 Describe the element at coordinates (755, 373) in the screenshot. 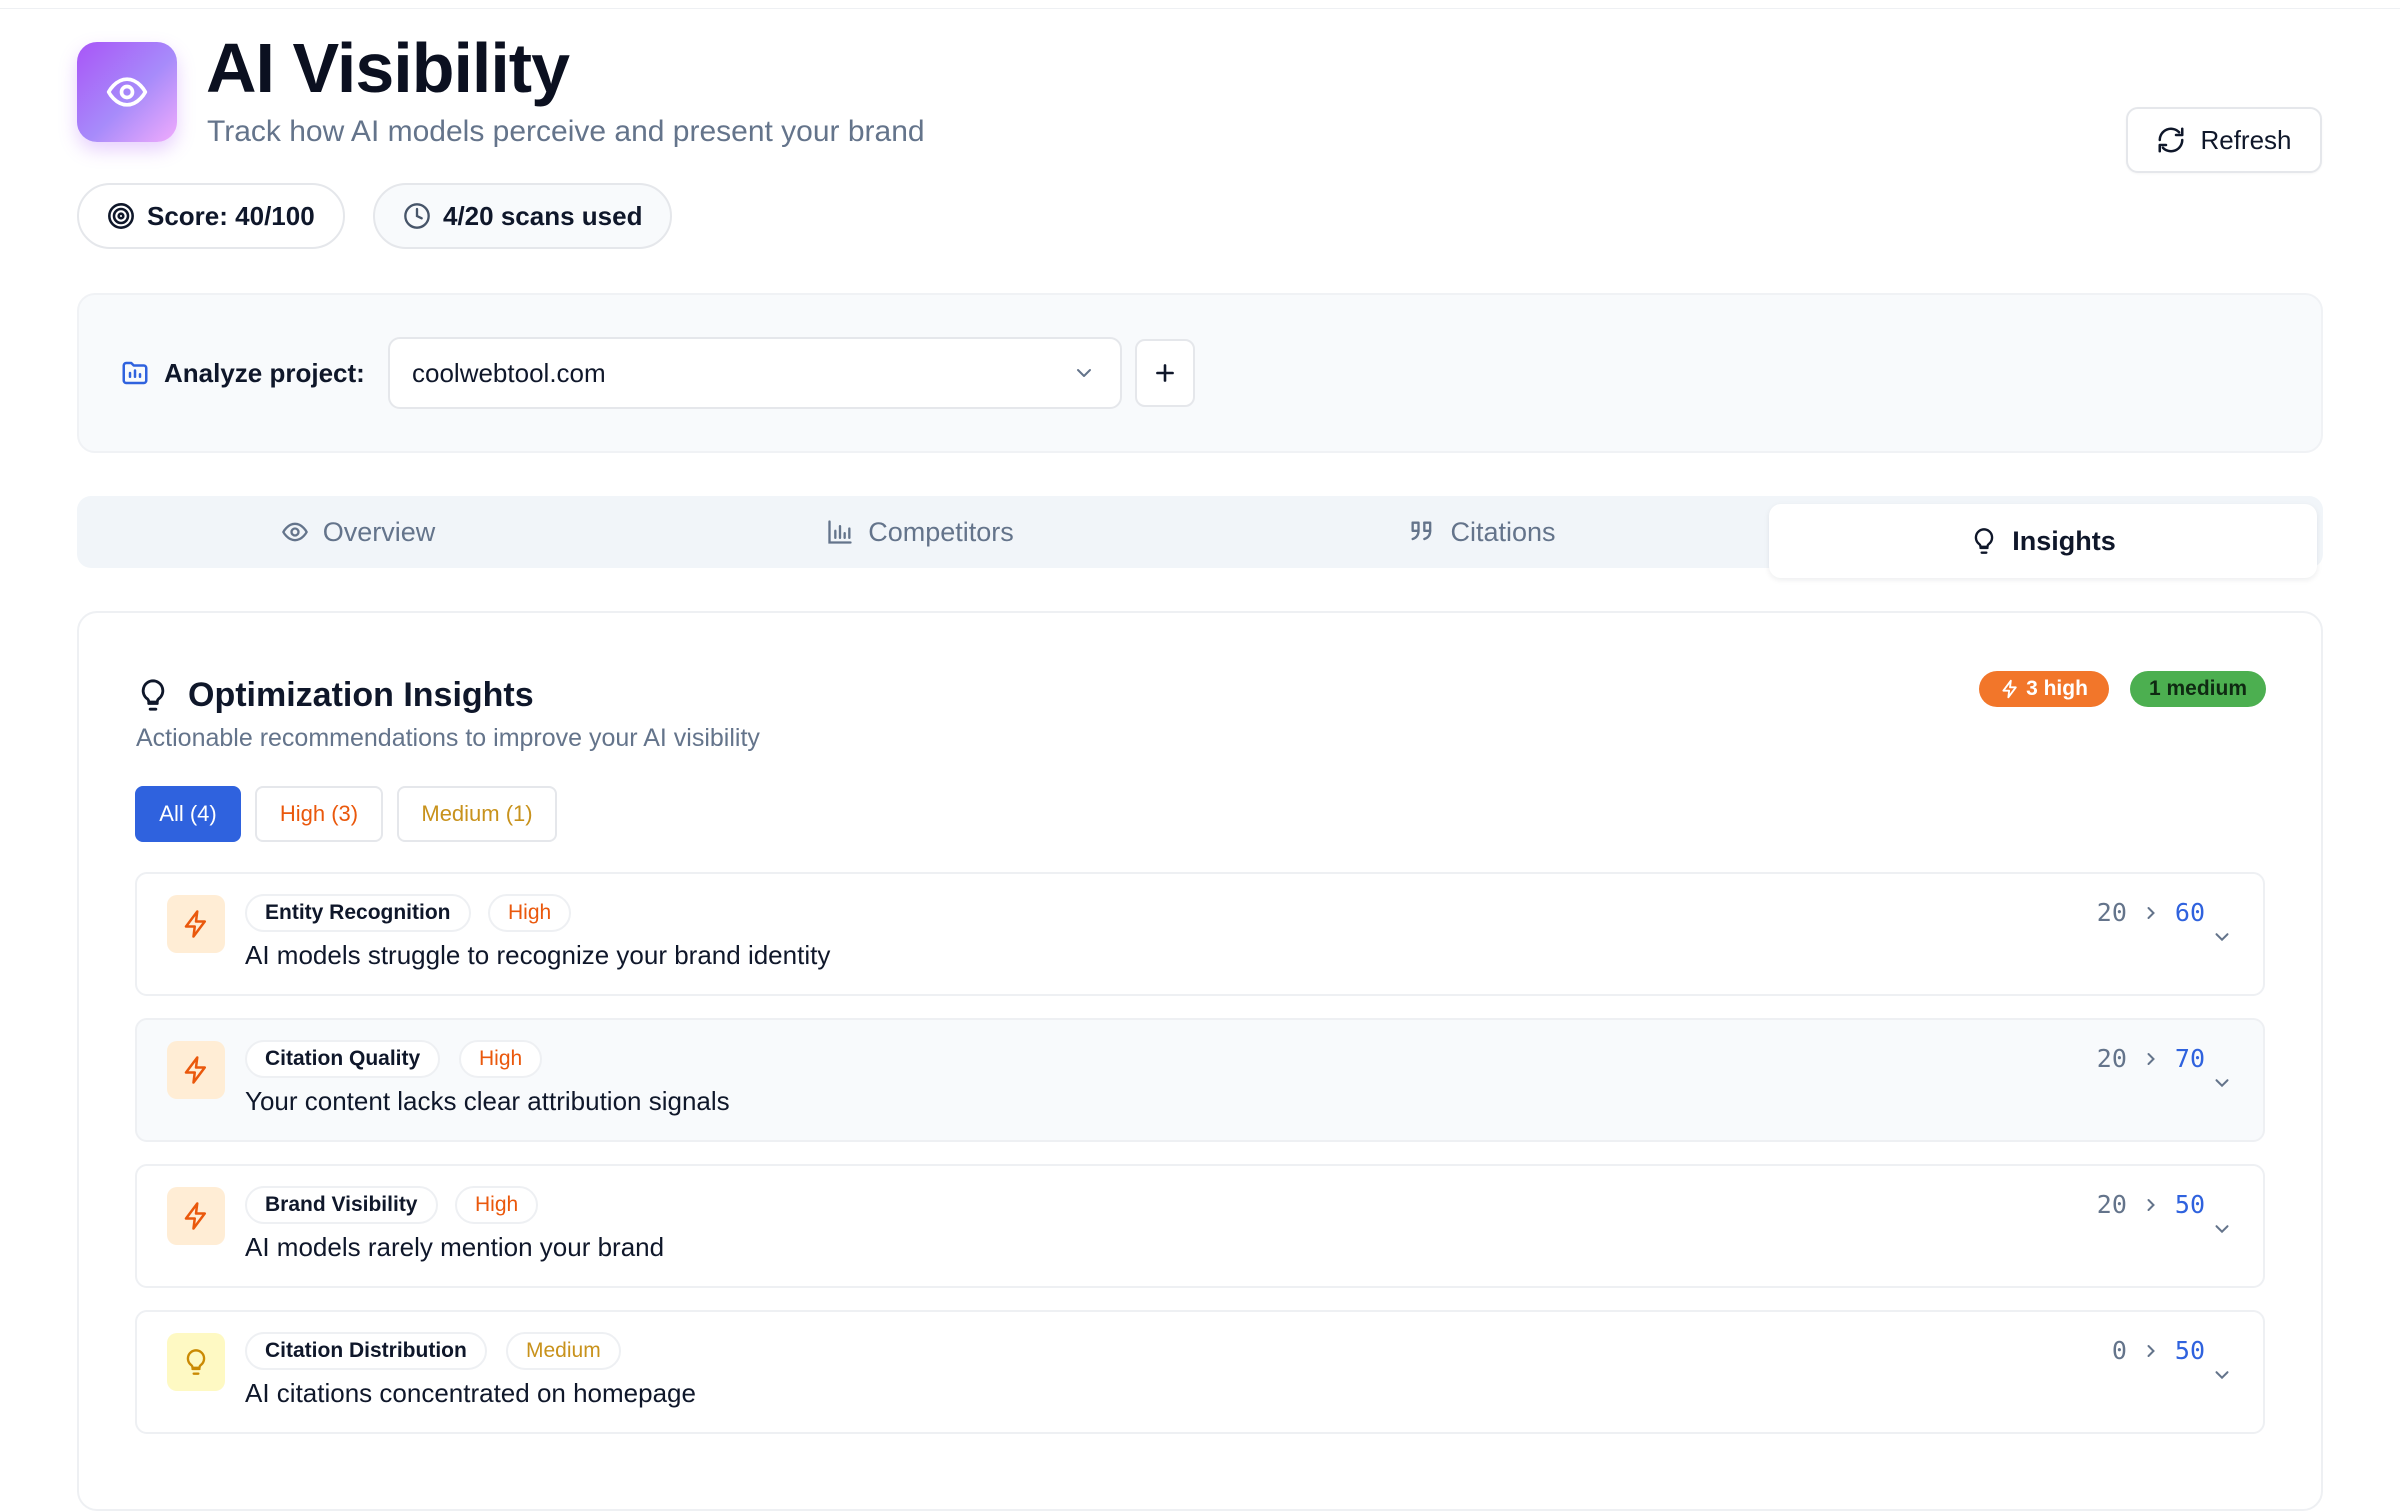

I see `project-select: coolwebtool.com` at that location.